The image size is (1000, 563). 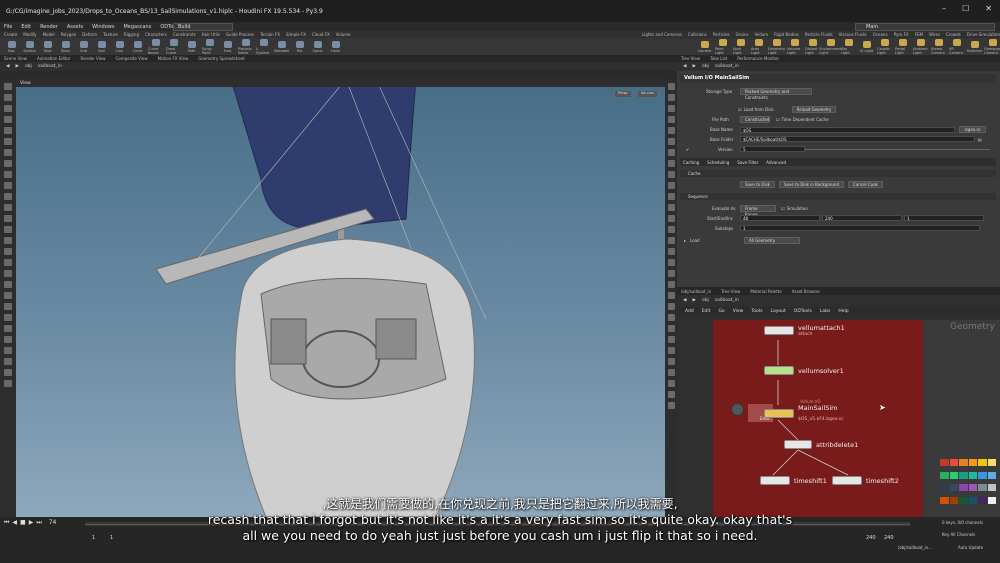 What do you see at coordinates (793, 480) in the screenshot?
I see `node-timeshift1: timeshift1` at bounding box center [793, 480].